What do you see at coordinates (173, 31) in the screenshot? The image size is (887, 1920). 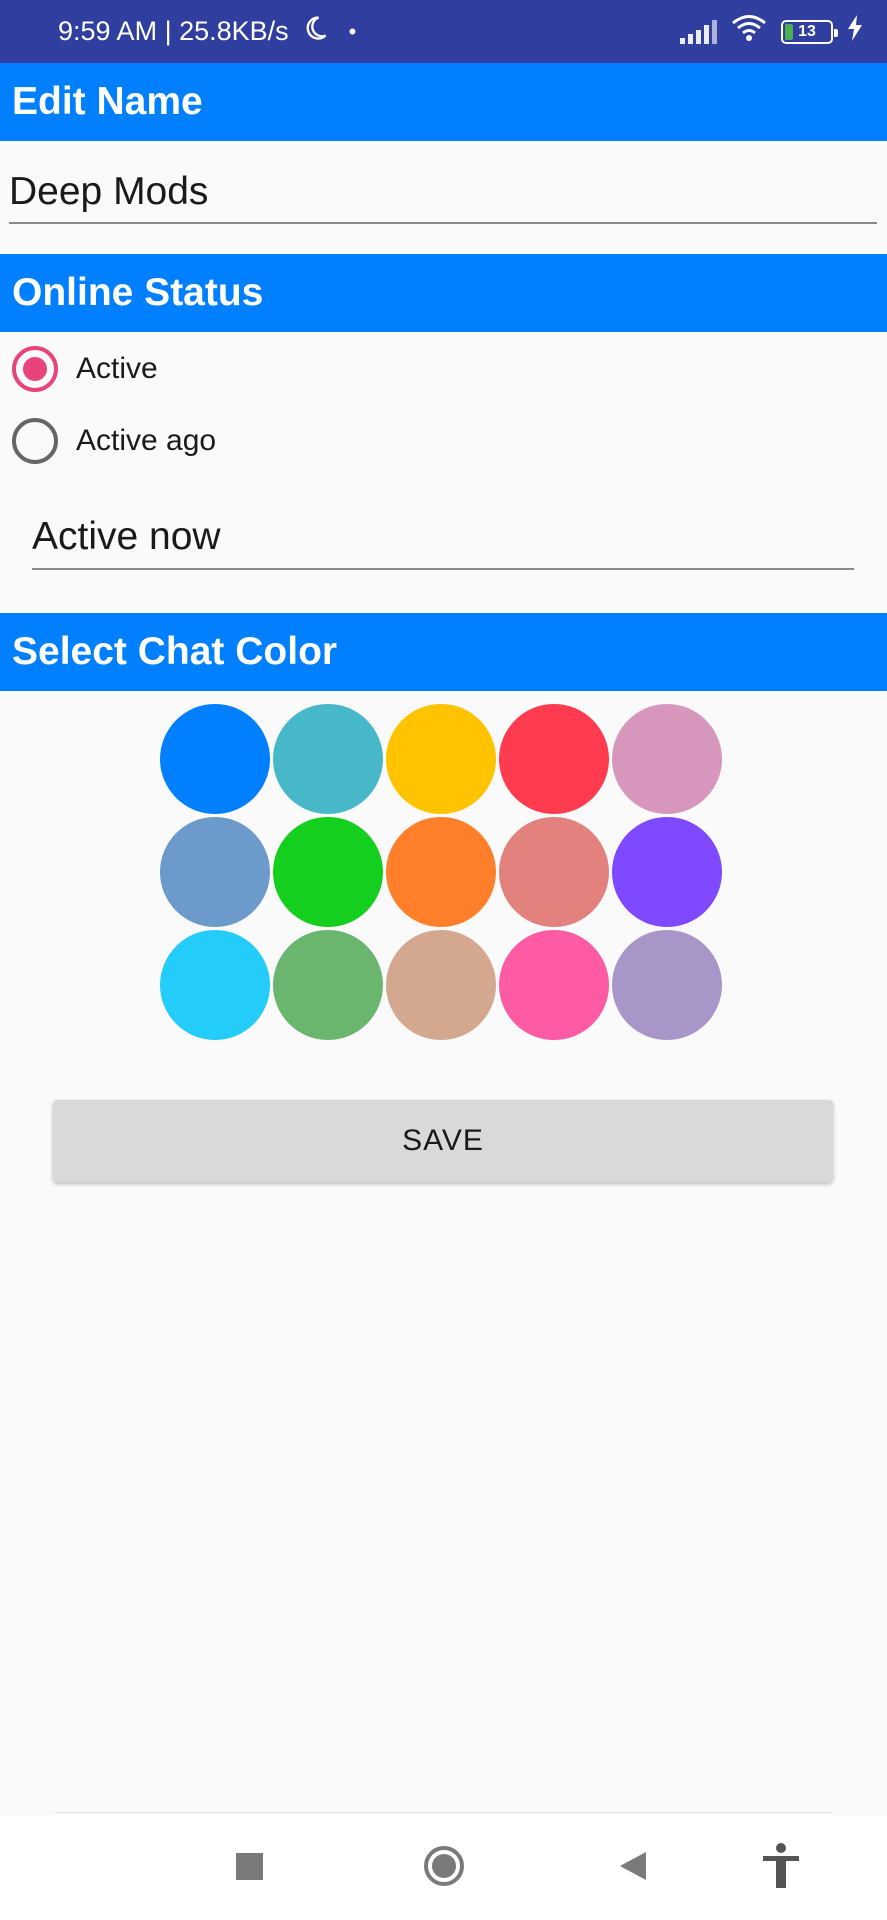 I see `status-time: 9:59 AM | 25.8KB/s` at bounding box center [173, 31].